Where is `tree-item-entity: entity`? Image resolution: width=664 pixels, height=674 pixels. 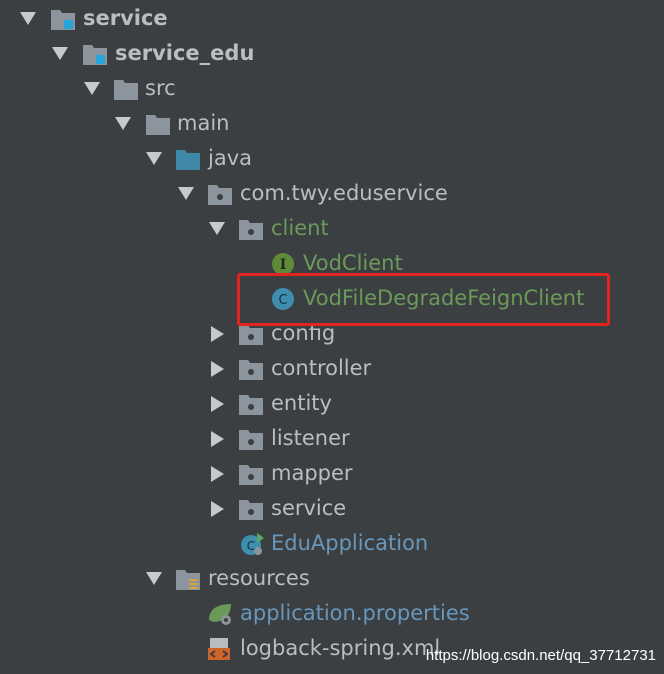
tree-item-entity: entity is located at coordinates (332, 403).